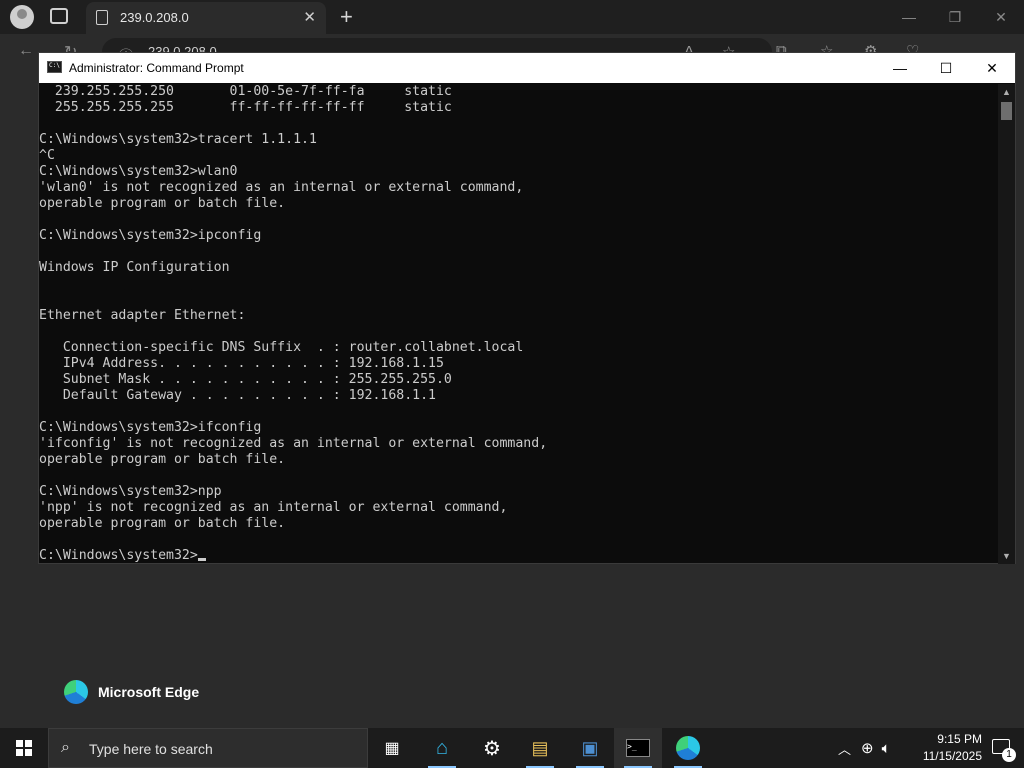  I want to click on start-button, so click(24, 748).